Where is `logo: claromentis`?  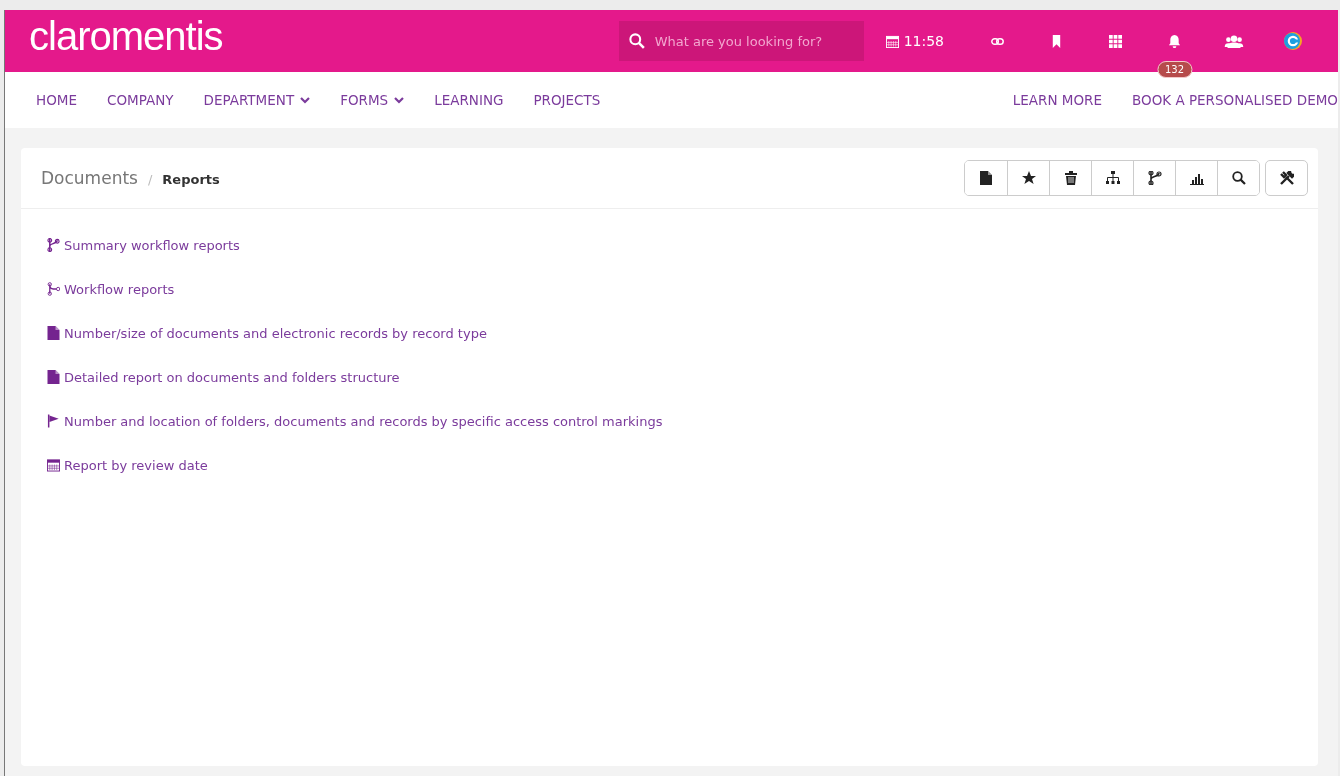 logo: claromentis is located at coordinates (126, 36).